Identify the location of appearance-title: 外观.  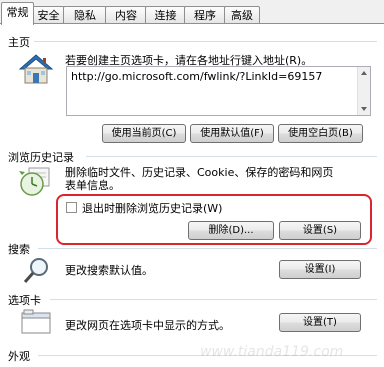
(19, 356).